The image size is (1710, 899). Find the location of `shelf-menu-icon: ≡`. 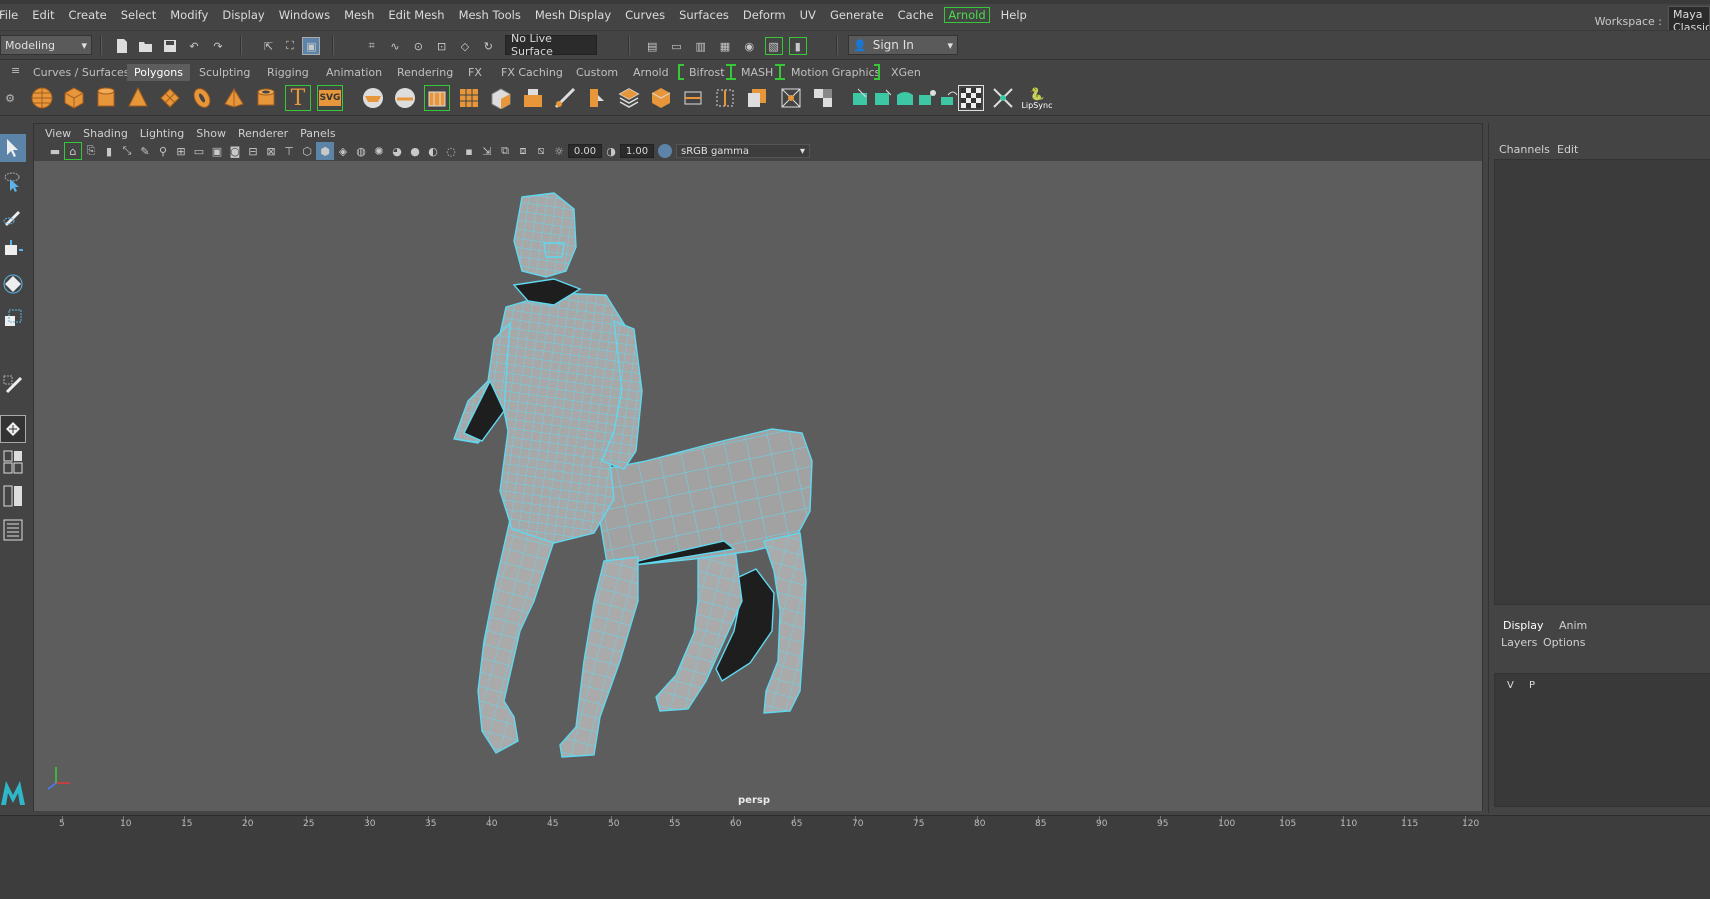

shelf-menu-icon: ≡ is located at coordinates (15, 70).